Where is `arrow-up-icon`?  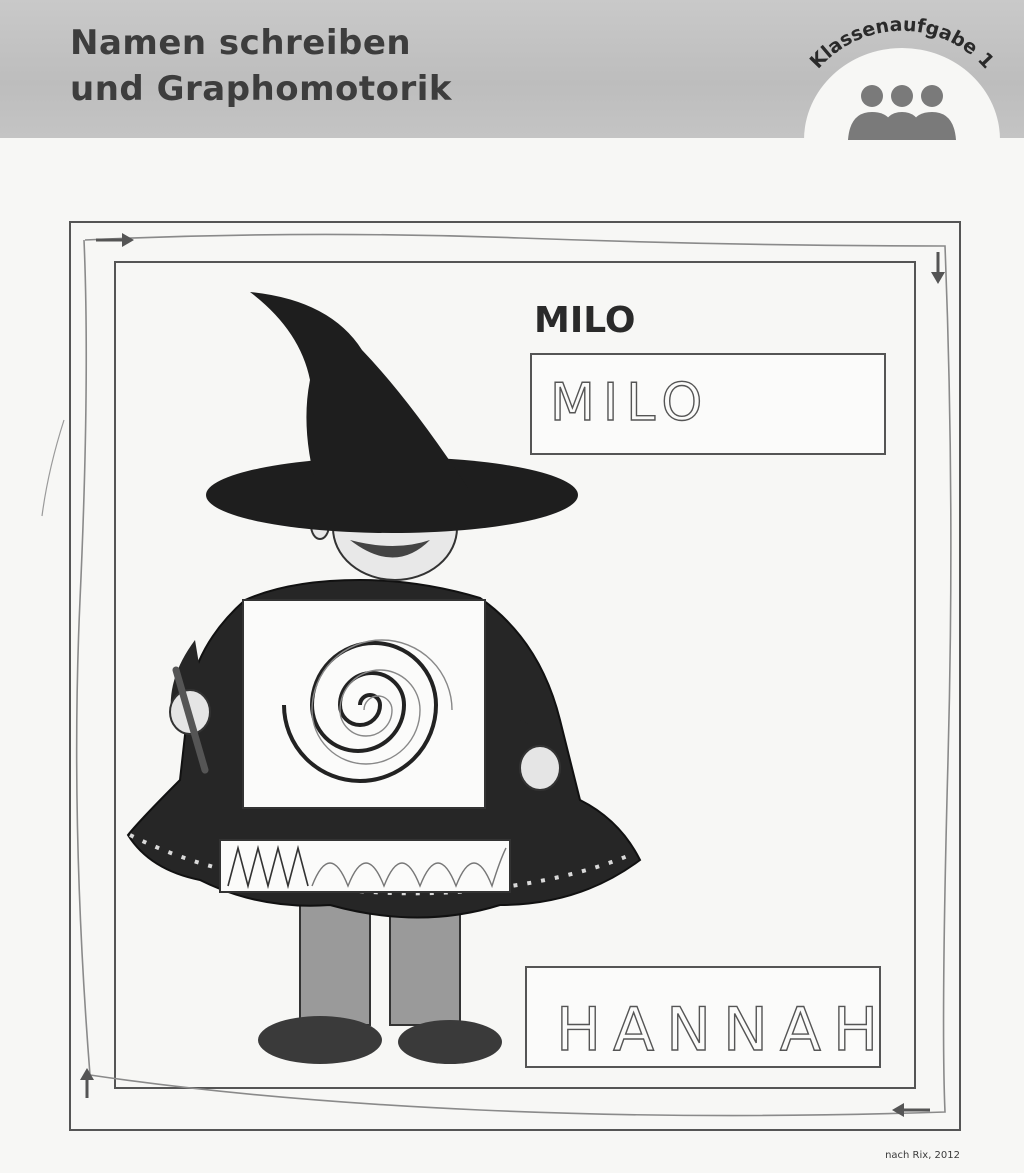
arrow-up-icon is located at coordinates (87, 1083).